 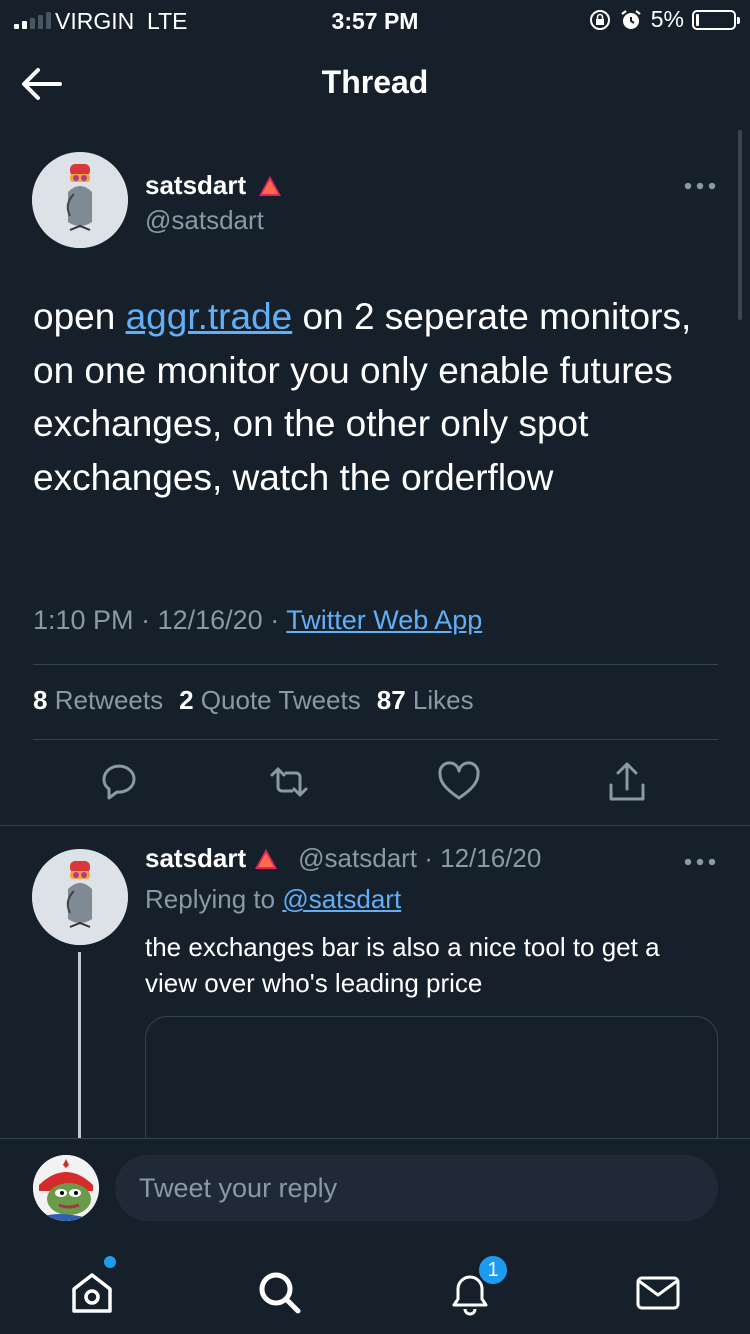 I want to click on home-new-indicator, so click(x=110, y=1262).